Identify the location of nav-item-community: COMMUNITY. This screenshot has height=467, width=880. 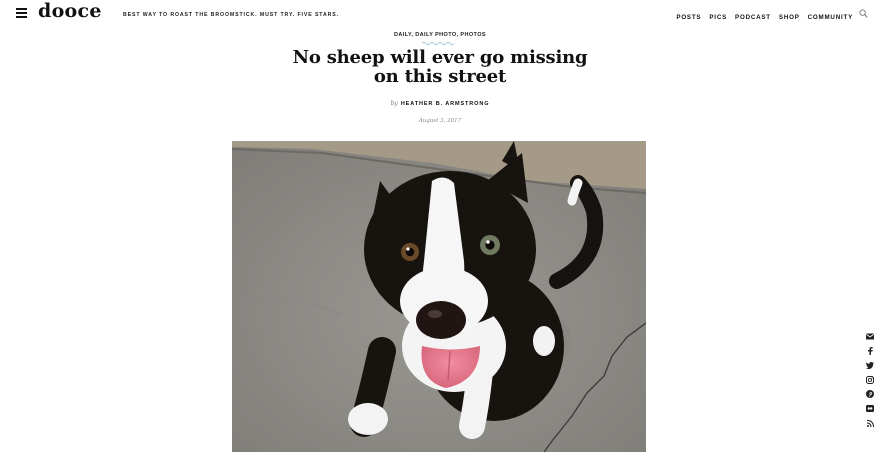
(830, 17).